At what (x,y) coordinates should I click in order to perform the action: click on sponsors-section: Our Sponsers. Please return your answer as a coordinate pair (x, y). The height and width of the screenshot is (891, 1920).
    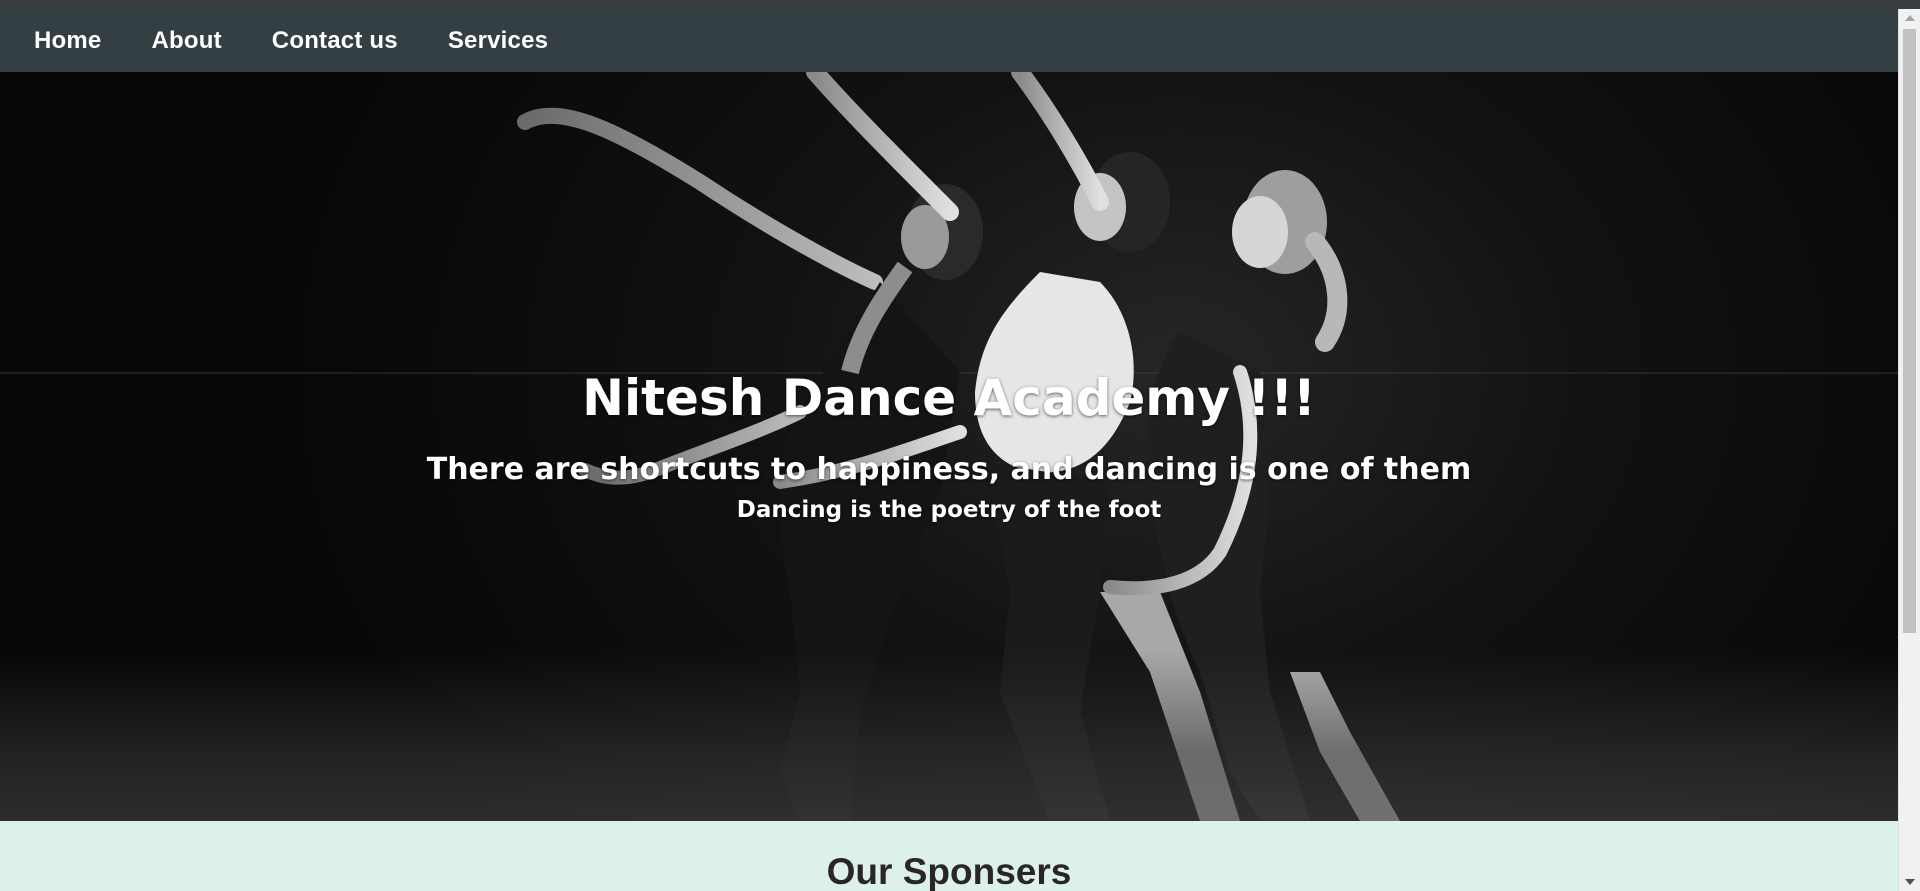
    Looking at the image, I should click on (949, 856).